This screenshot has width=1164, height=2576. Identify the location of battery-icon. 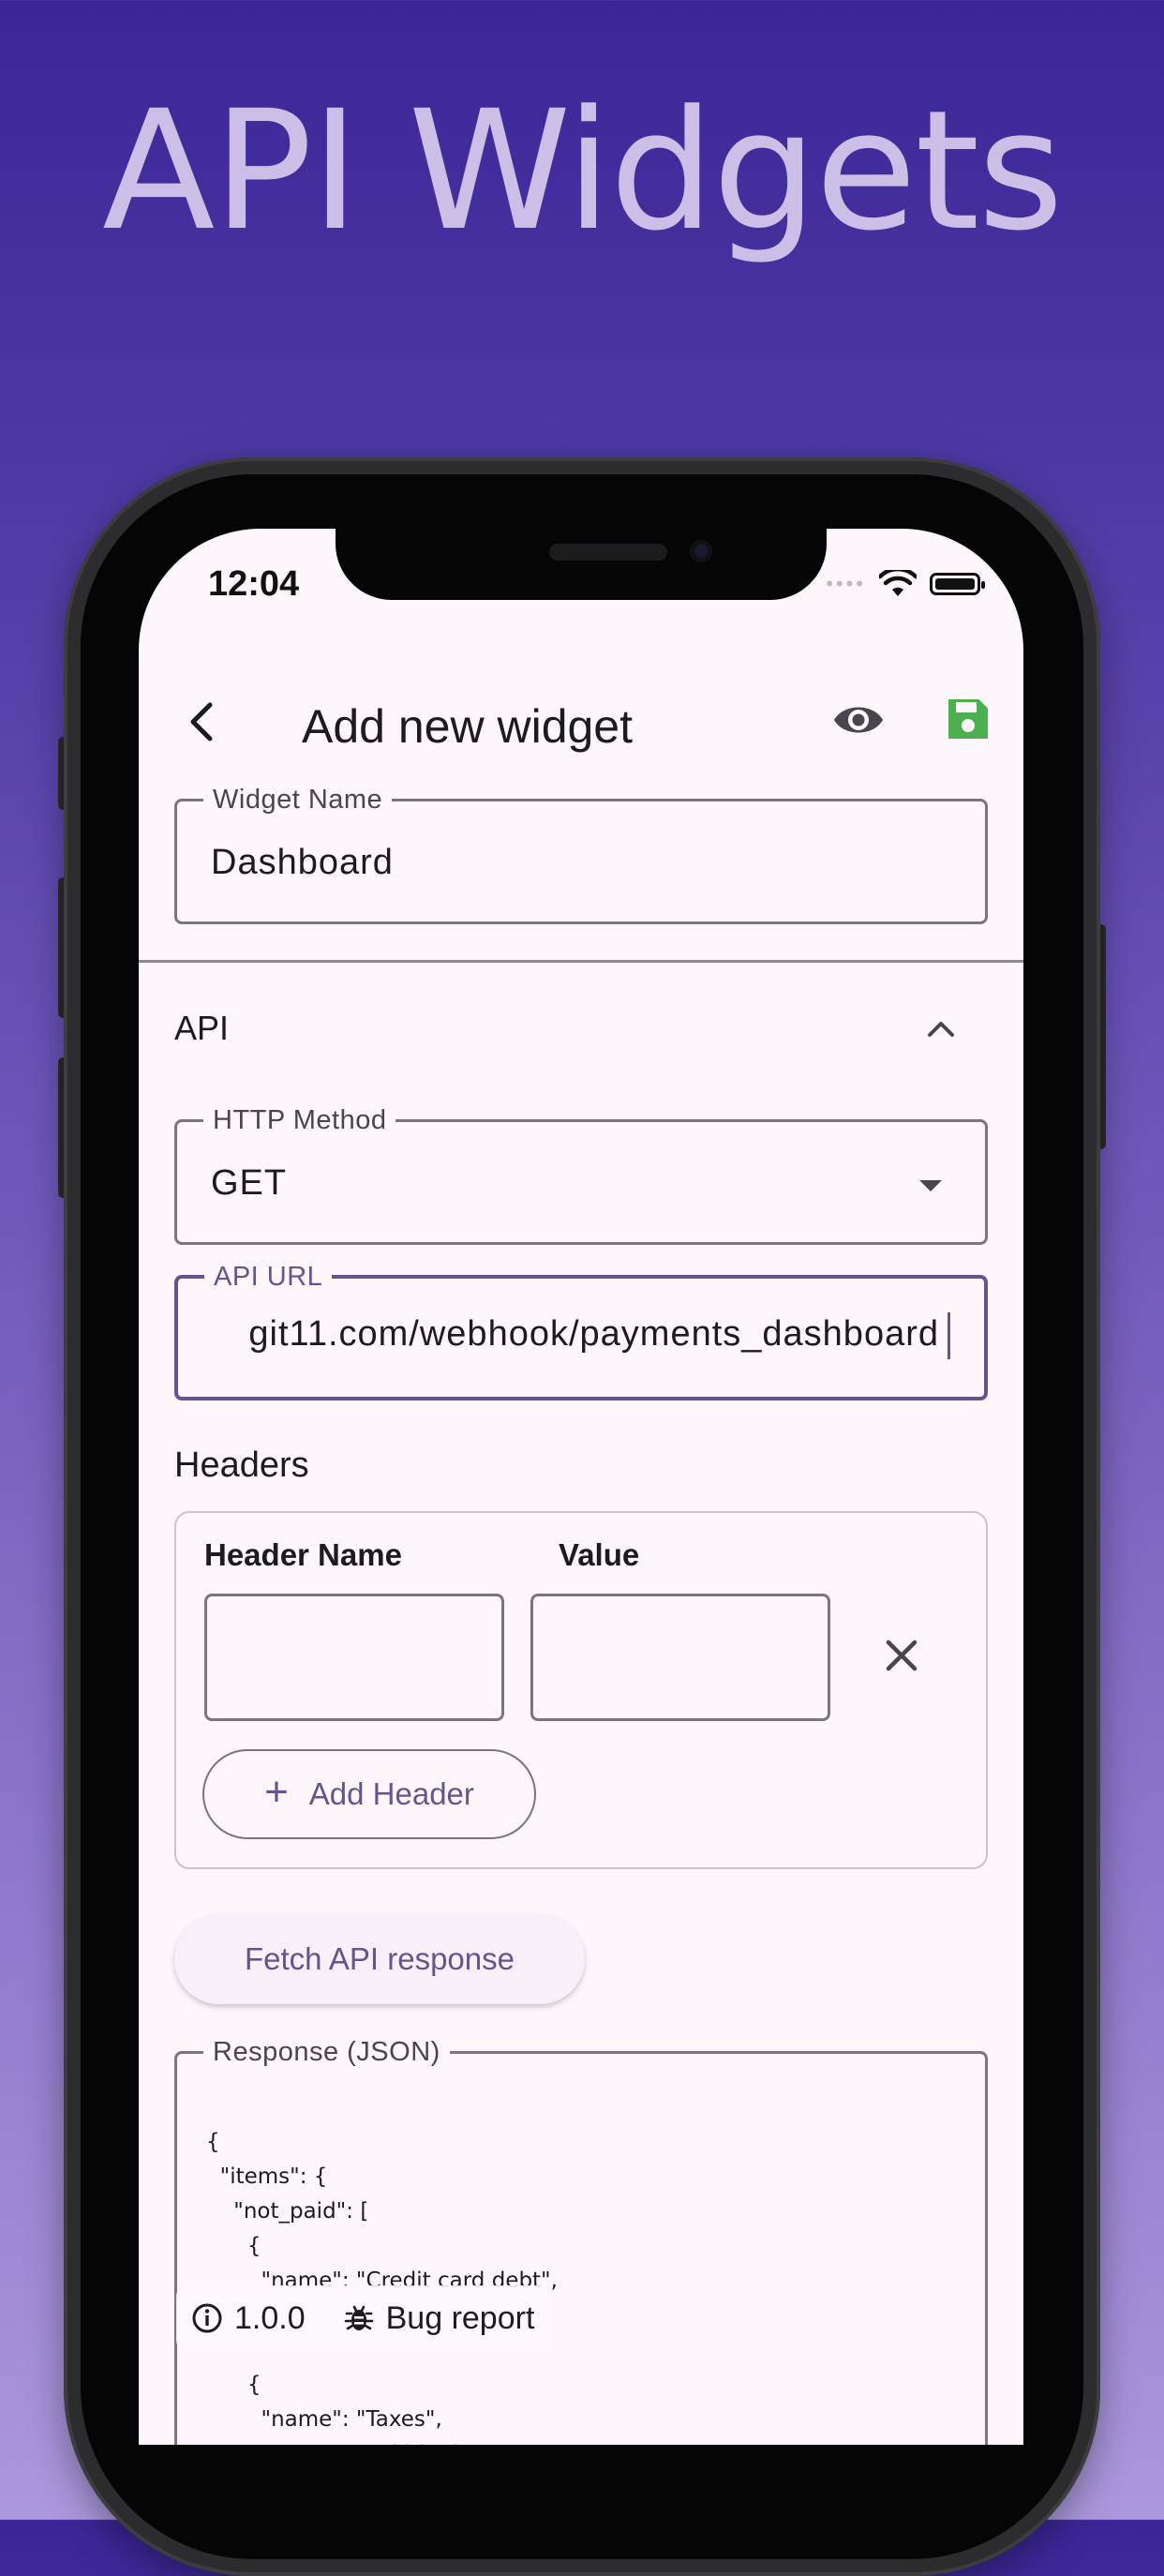
(958, 584).